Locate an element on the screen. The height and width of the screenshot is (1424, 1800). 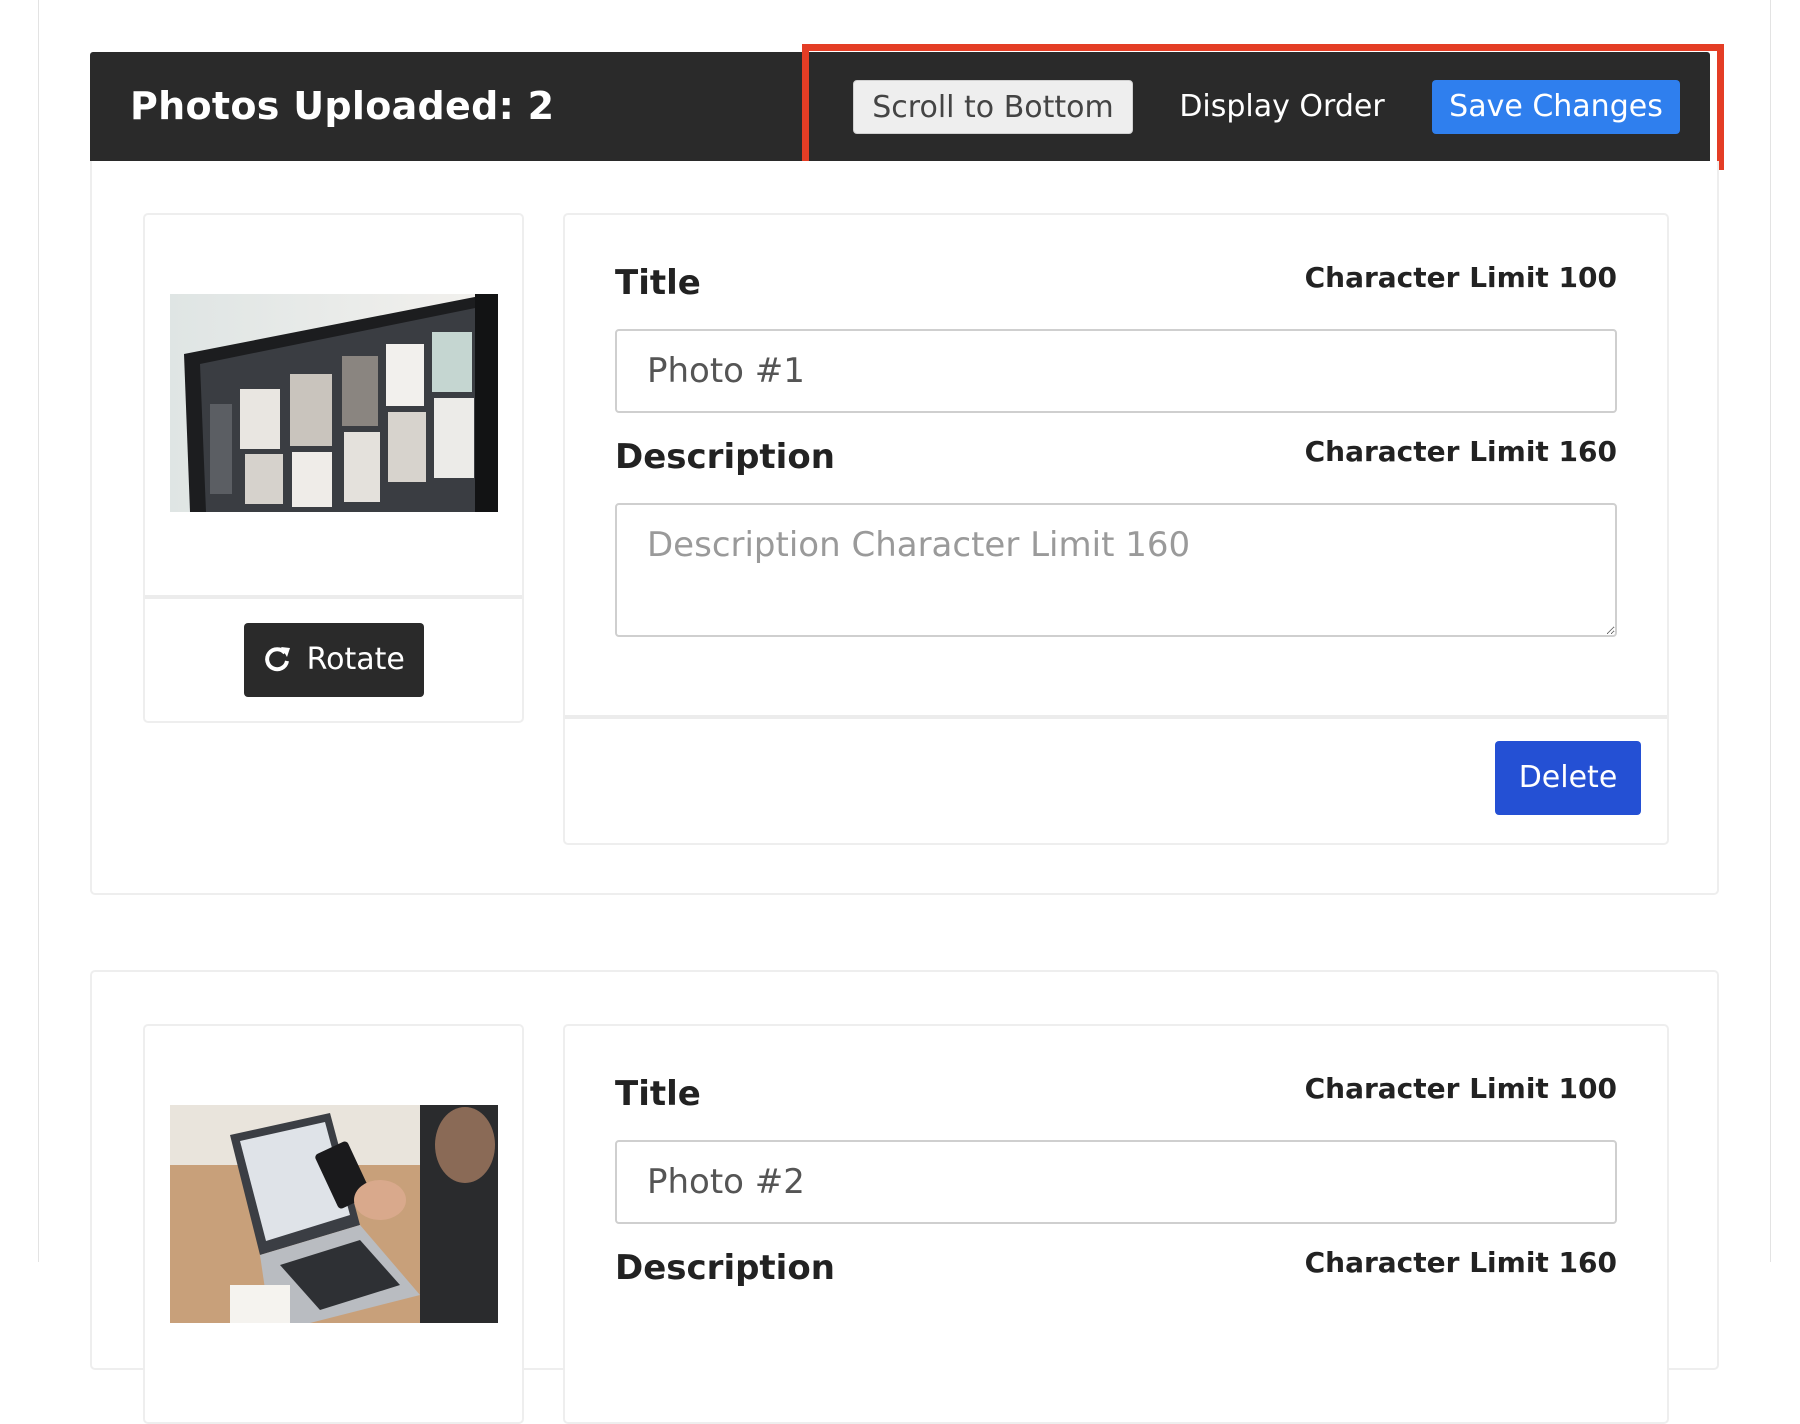
form-divider is located at coordinates (1116, 717).